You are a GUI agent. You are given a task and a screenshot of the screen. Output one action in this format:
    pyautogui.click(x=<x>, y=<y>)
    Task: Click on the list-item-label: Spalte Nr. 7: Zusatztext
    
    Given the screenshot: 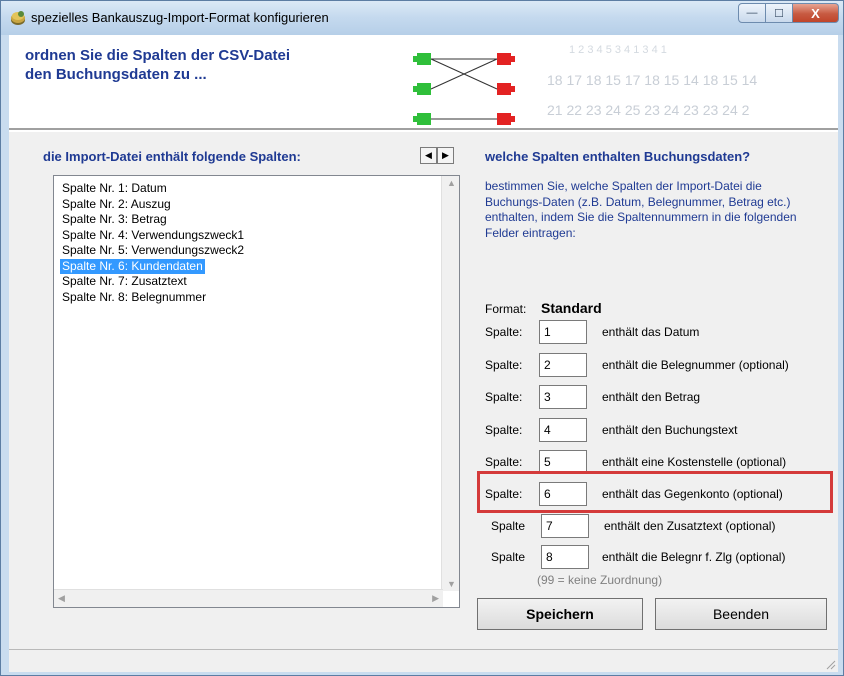 What is the action you would take?
    pyautogui.click(x=124, y=281)
    